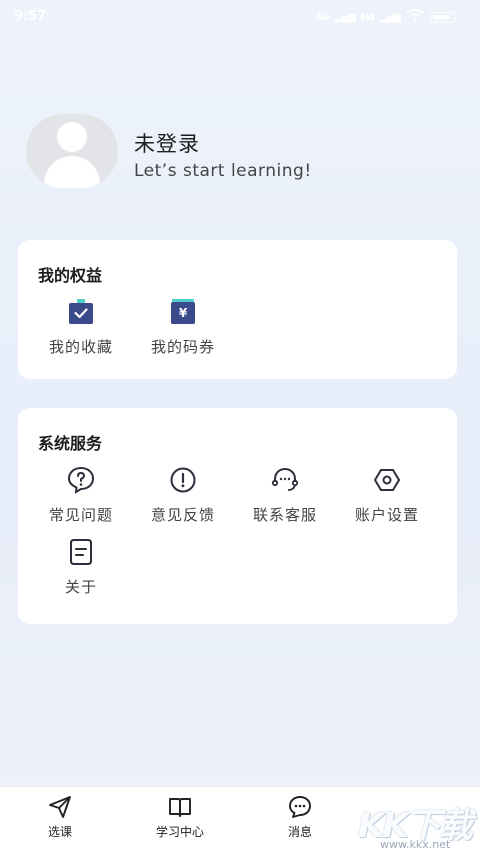  I want to click on coupon-icon: ¥, so click(183, 312).